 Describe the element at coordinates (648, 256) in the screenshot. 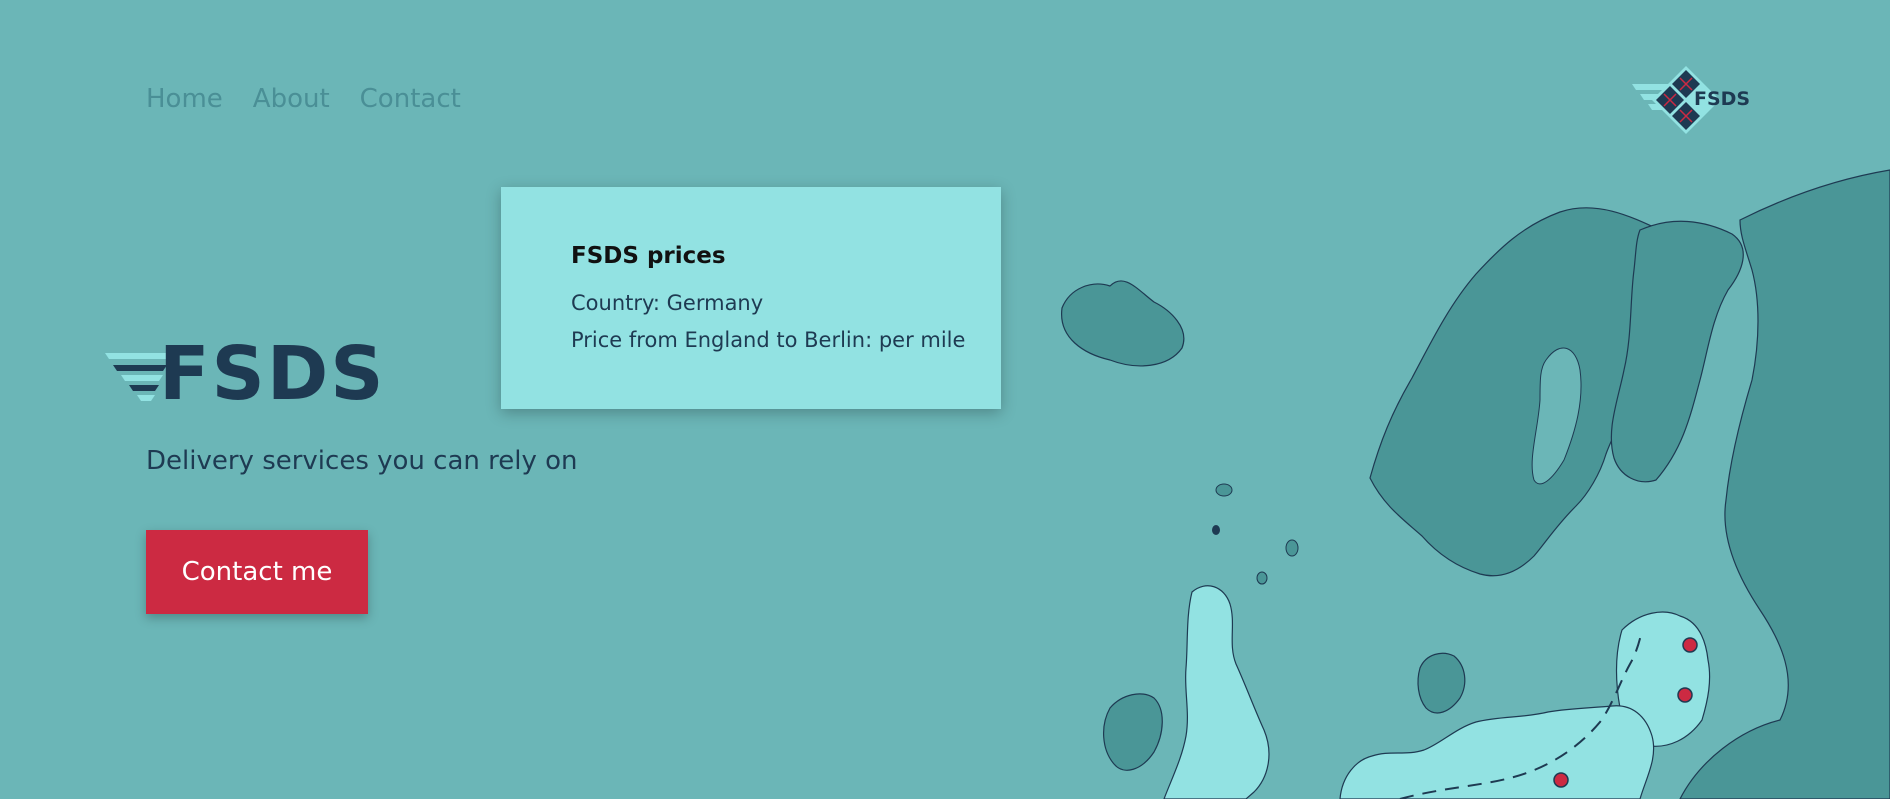

I see `price-card-title: FSDS prices` at that location.